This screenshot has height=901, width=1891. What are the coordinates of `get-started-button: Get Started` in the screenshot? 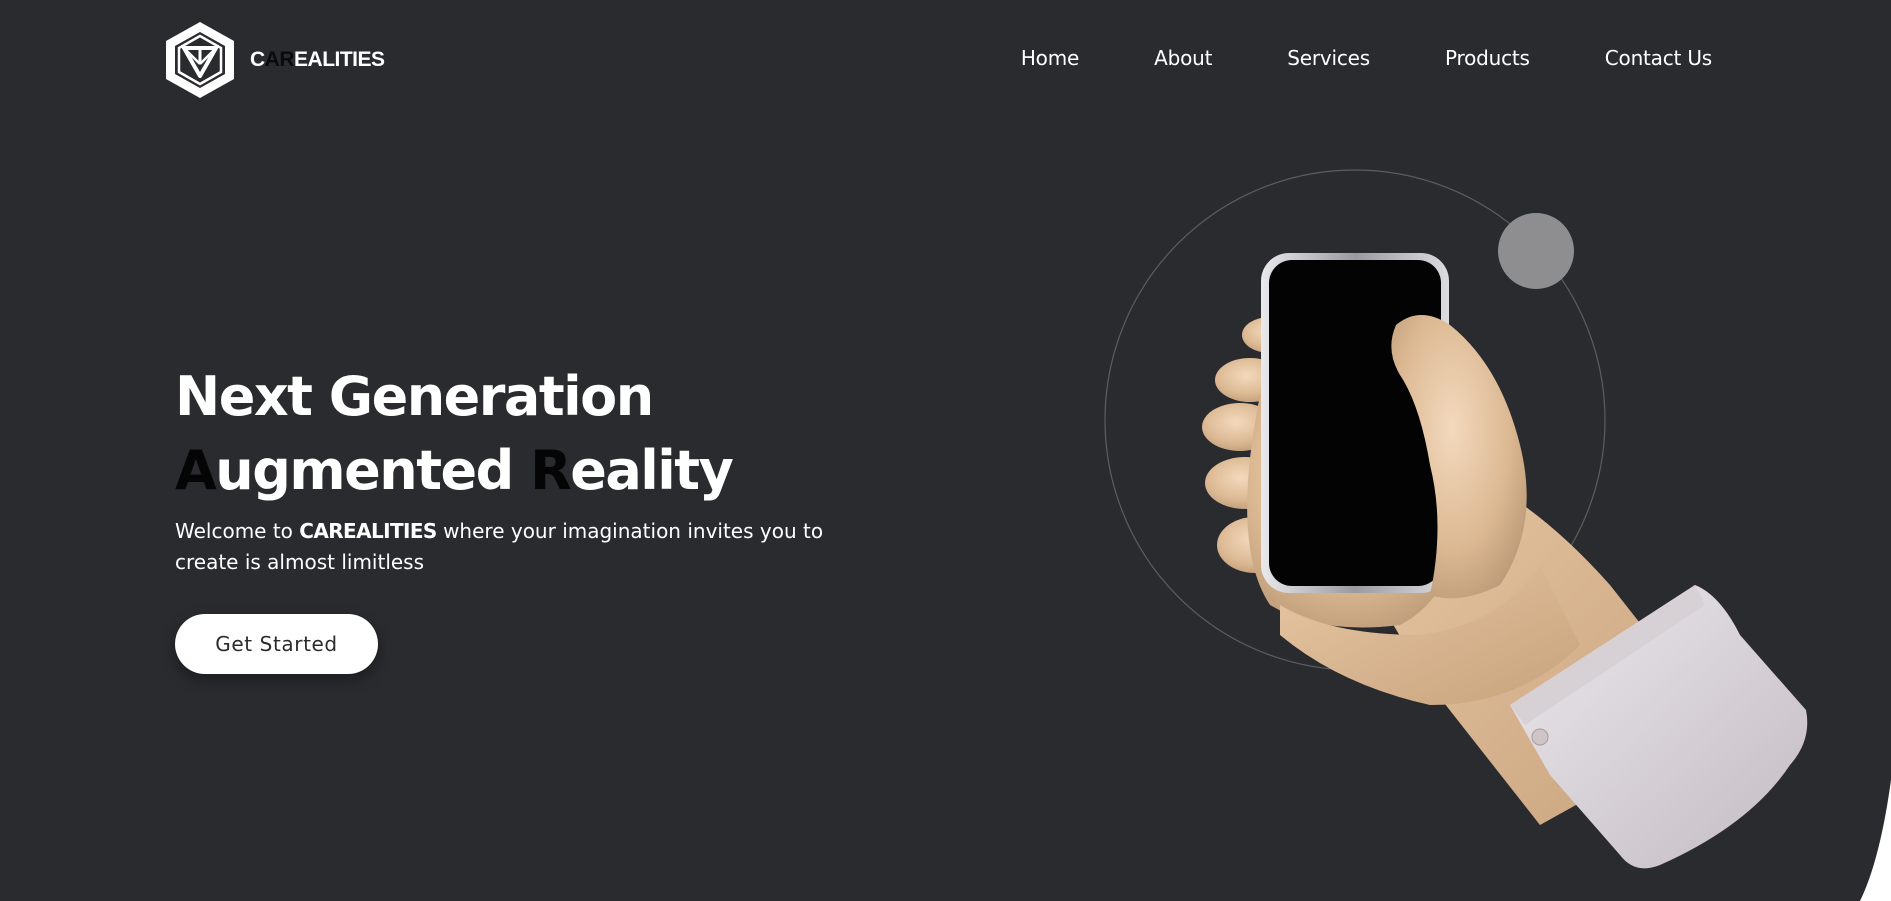 It's located at (276, 644).